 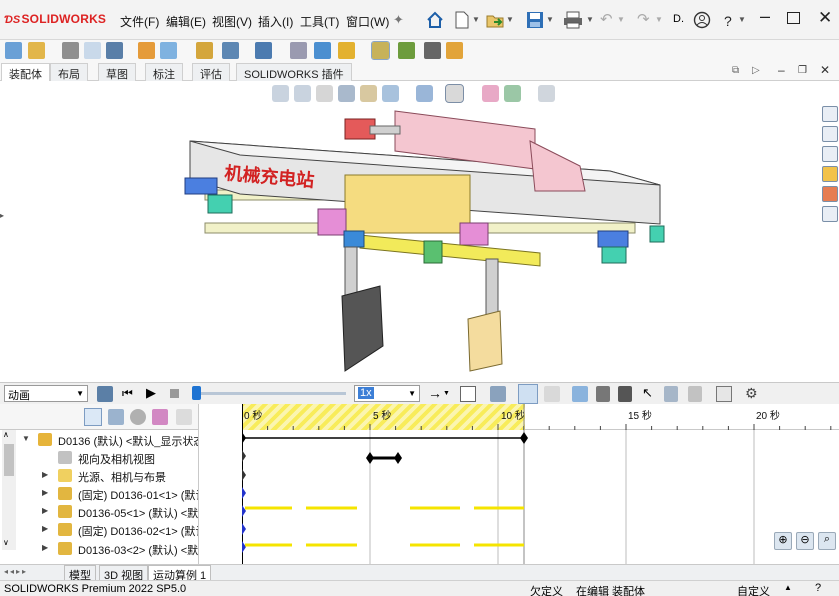 What do you see at coordinates (92, 50) in the screenshot?
I see `component-preview-icon` at bounding box center [92, 50].